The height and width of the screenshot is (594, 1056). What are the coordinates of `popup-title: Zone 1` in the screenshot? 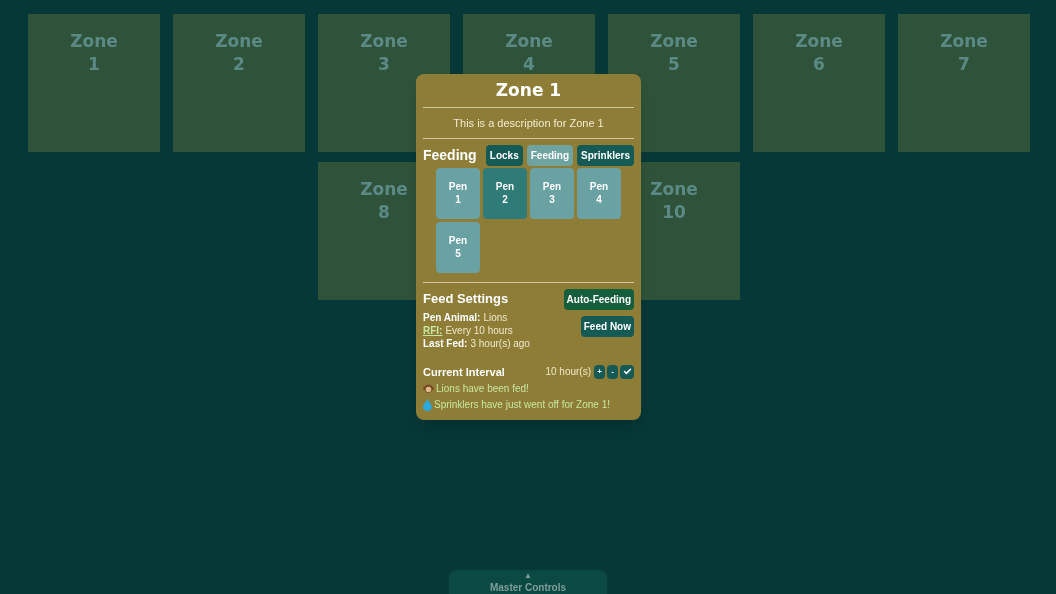 It's located at (528, 90).